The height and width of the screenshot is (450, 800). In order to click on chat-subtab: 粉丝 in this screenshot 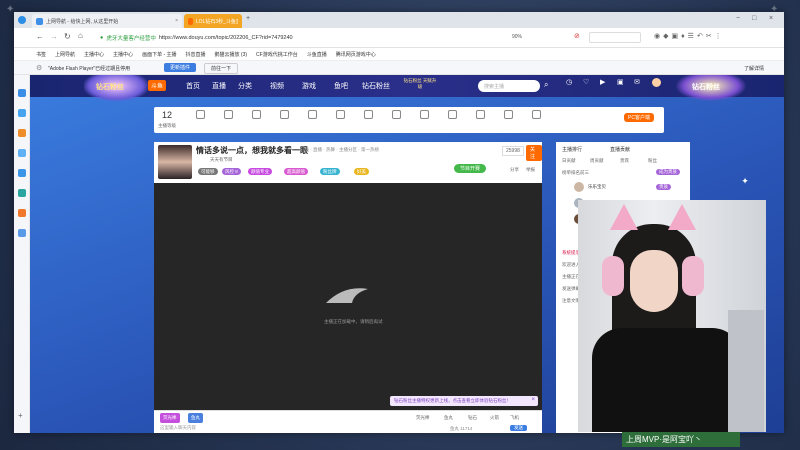, I will do `click(652, 161)`.